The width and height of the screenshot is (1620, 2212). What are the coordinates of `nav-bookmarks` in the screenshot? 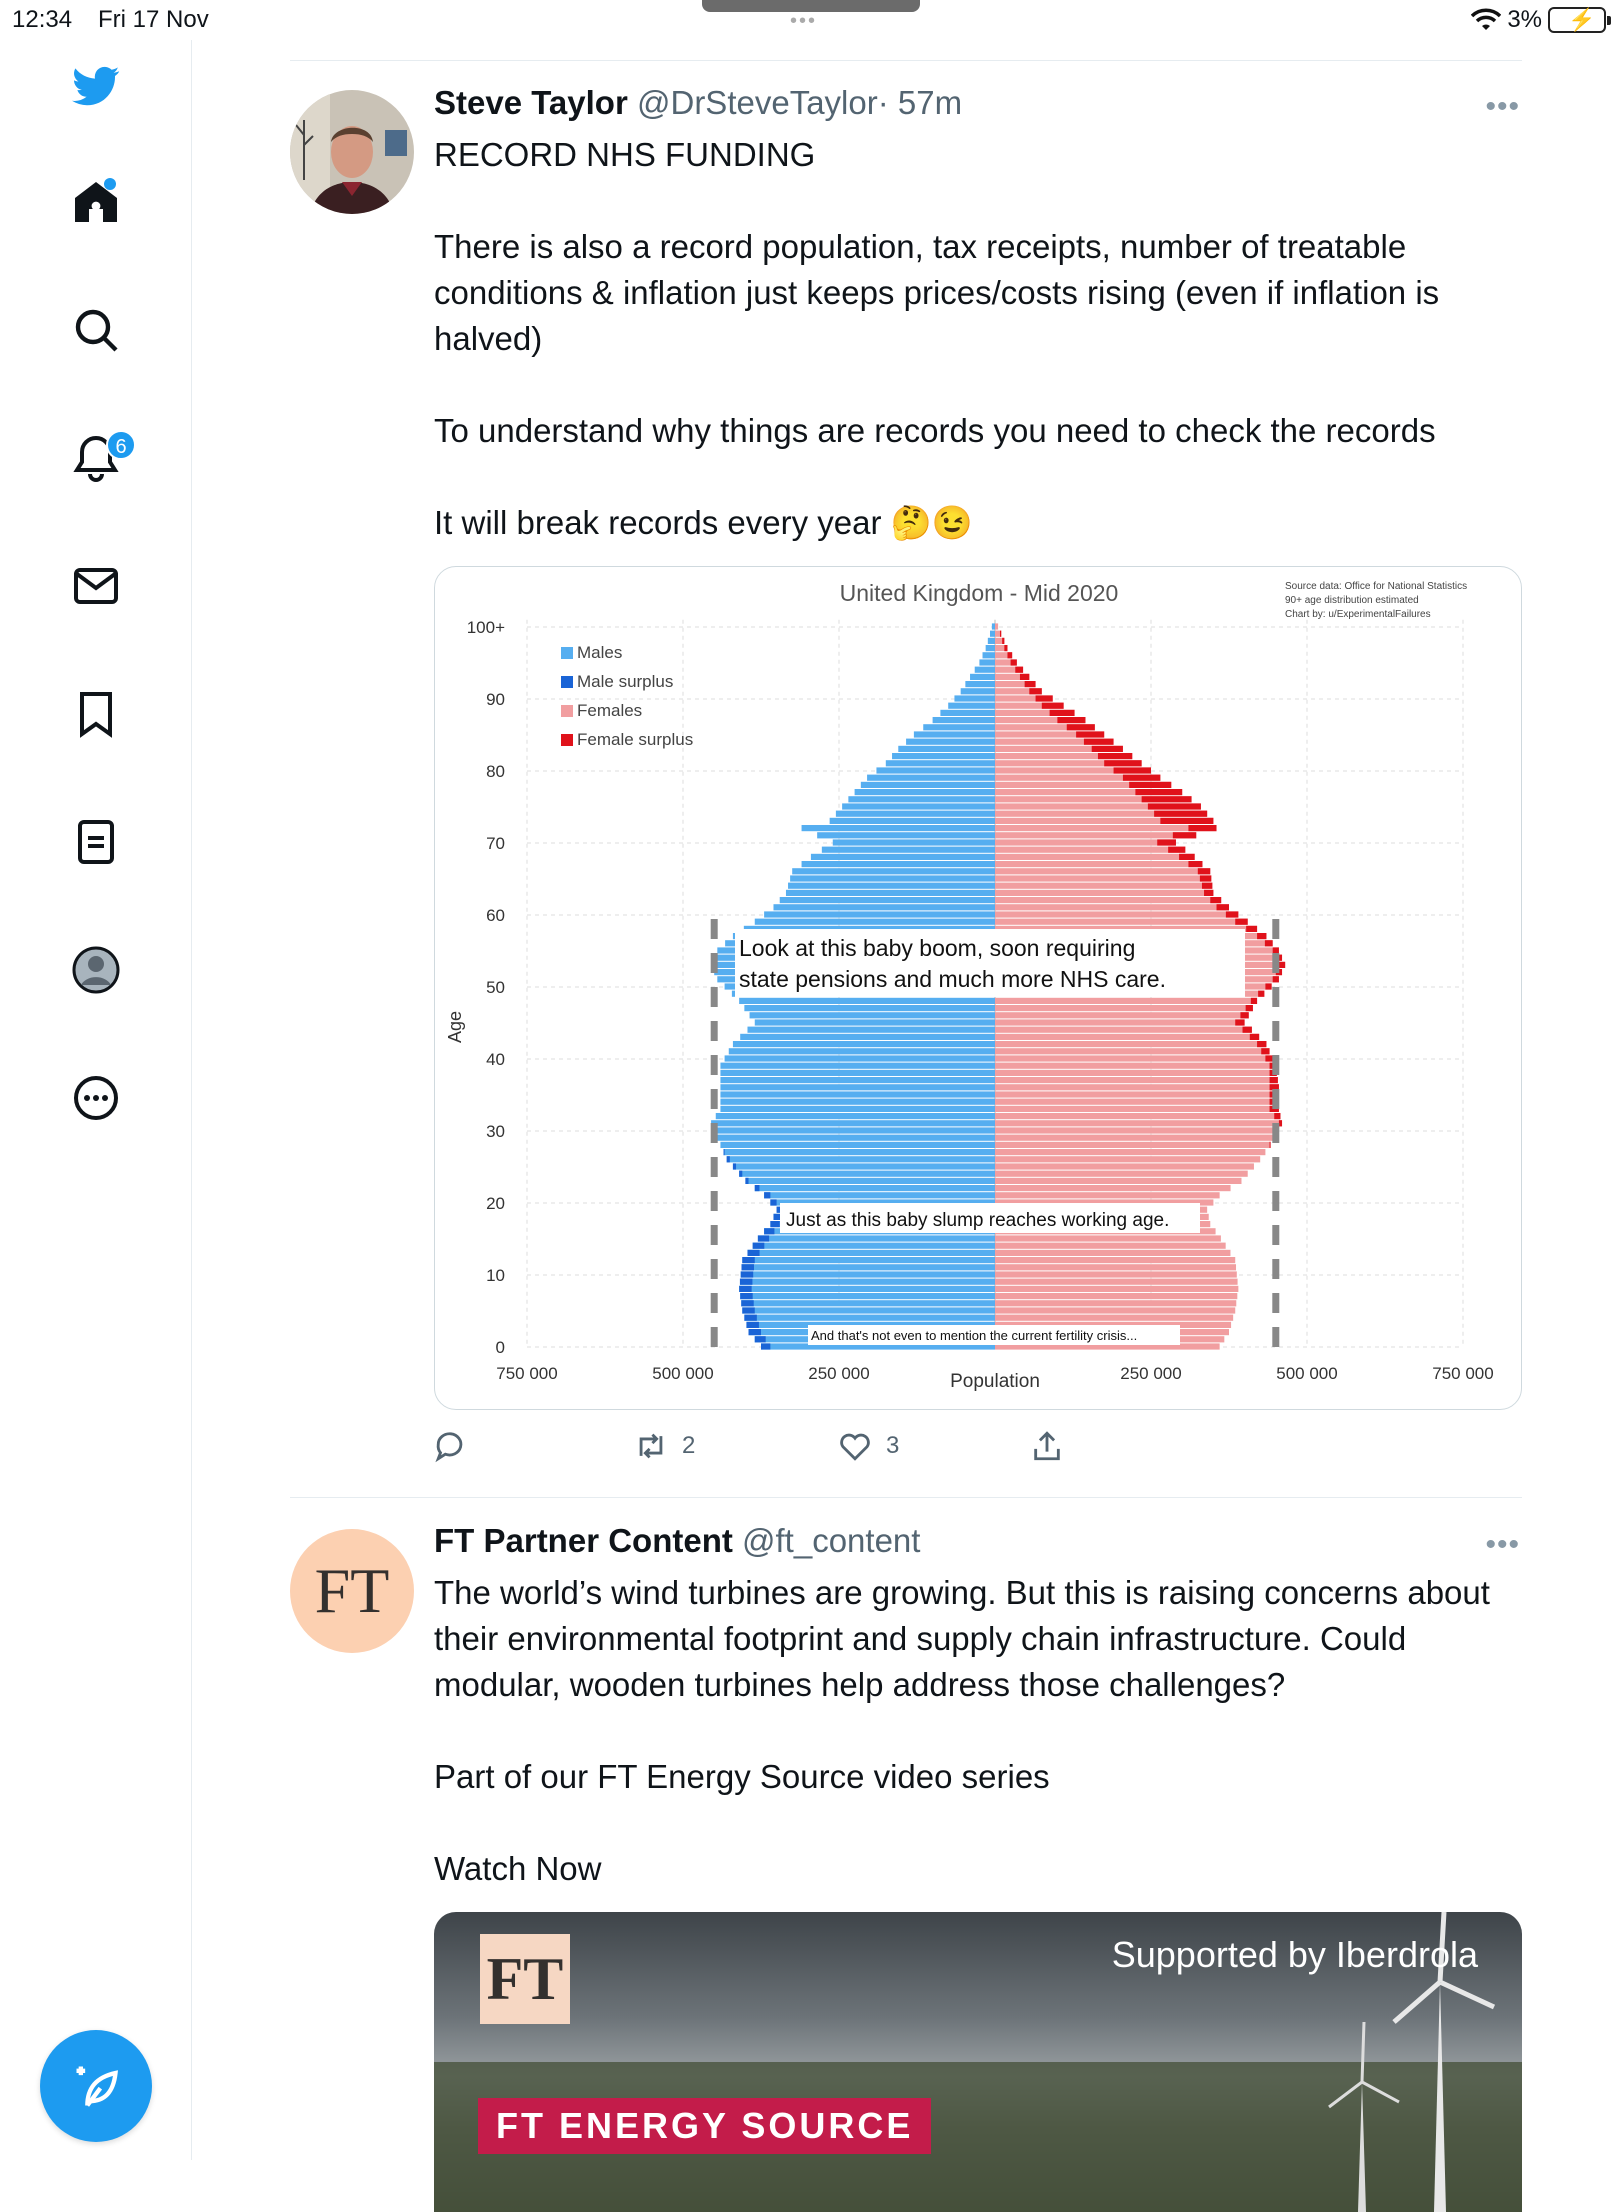 It's located at (96, 714).